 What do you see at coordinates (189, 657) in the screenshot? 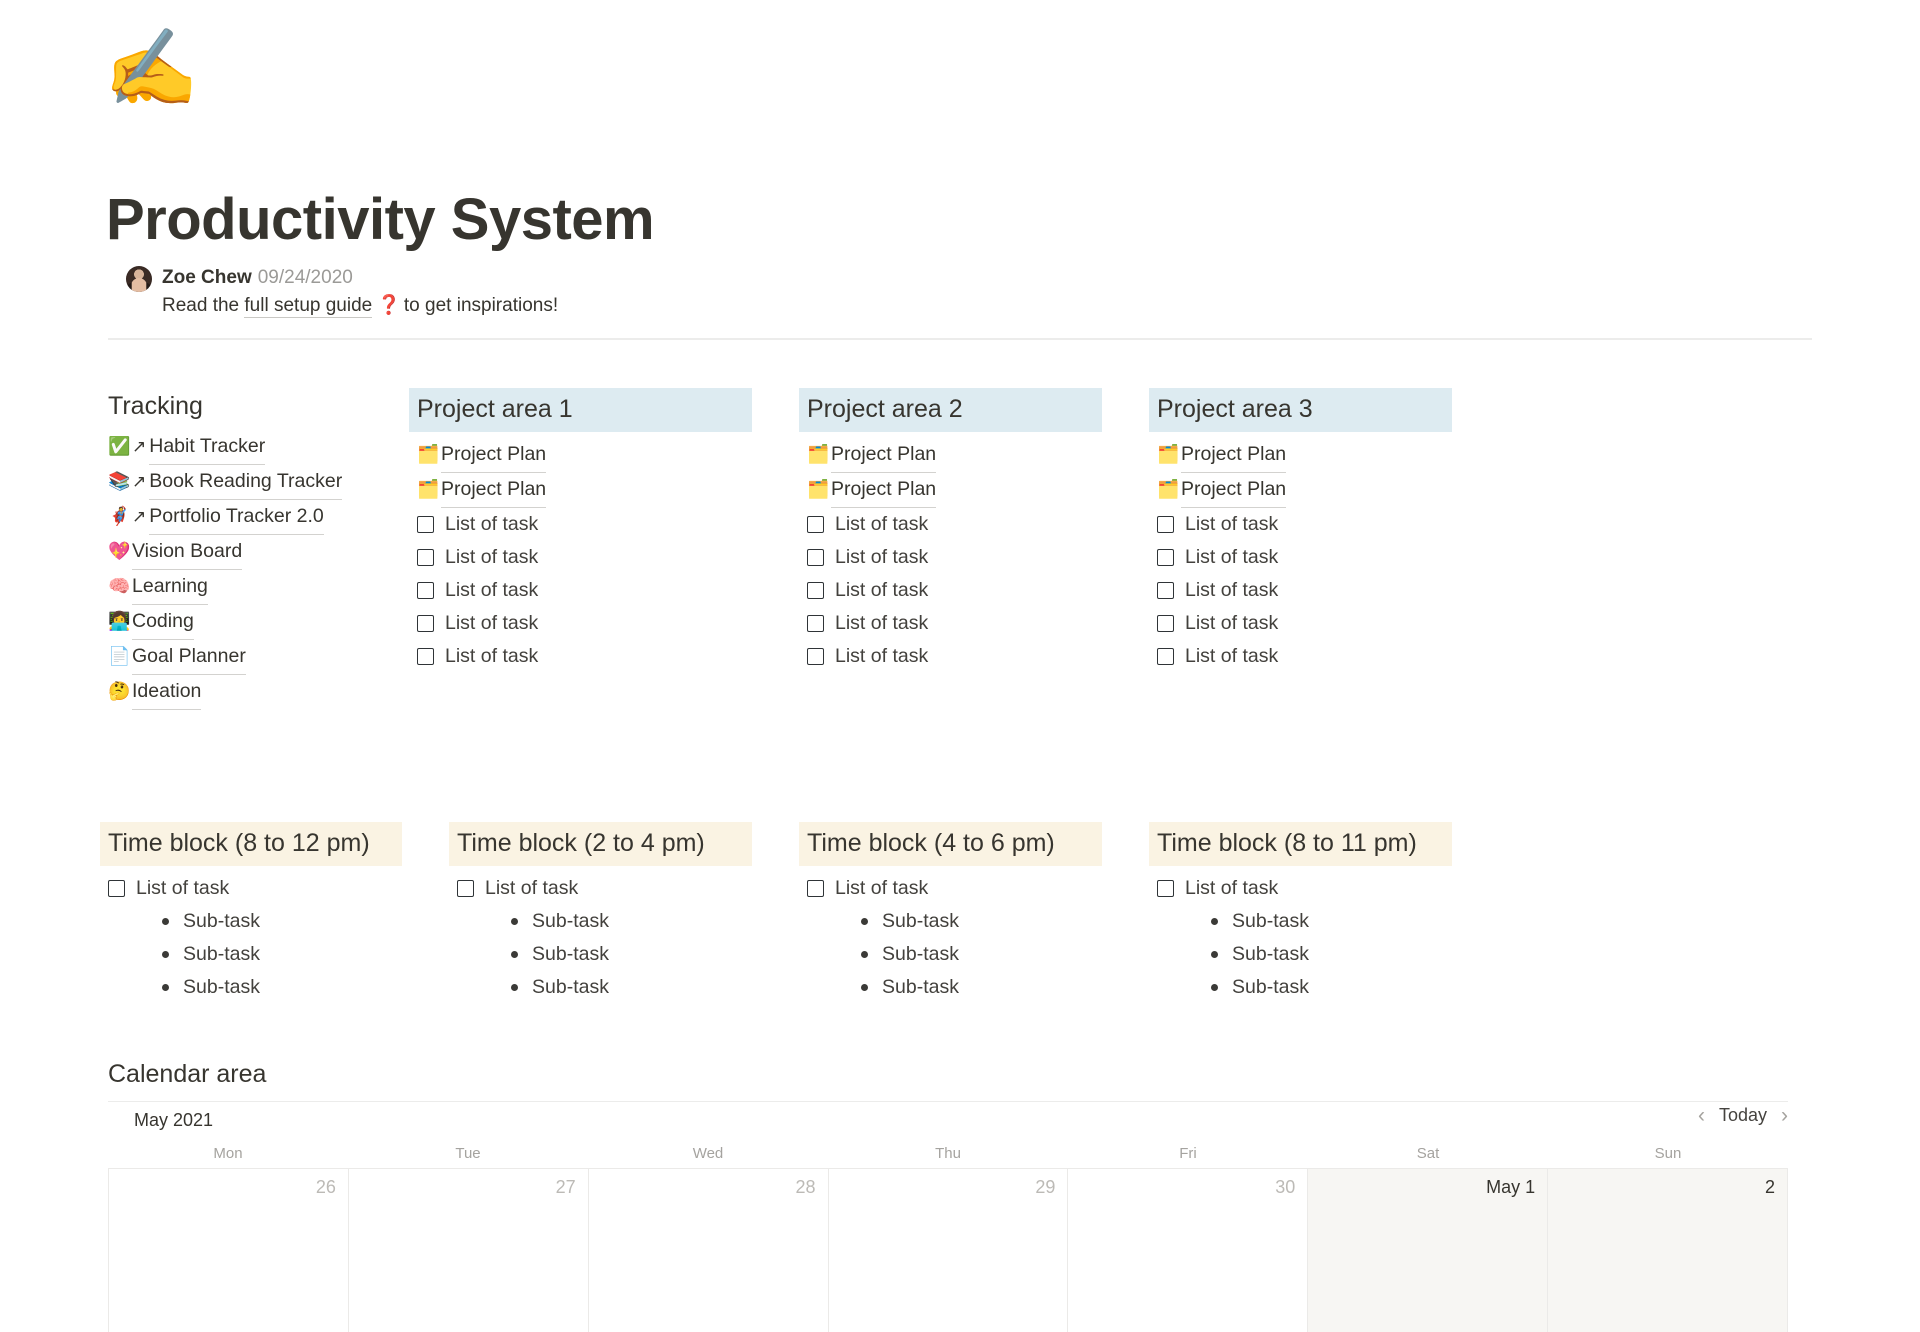
I see `link-label: Goal Planner` at bounding box center [189, 657].